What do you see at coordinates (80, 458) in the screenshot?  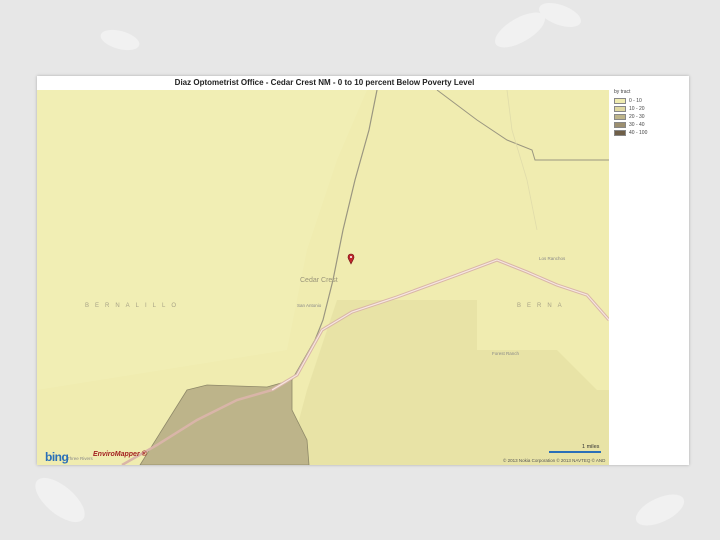 I see `place-three-rivers: Three Rivers` at bounding box center [80, 458].